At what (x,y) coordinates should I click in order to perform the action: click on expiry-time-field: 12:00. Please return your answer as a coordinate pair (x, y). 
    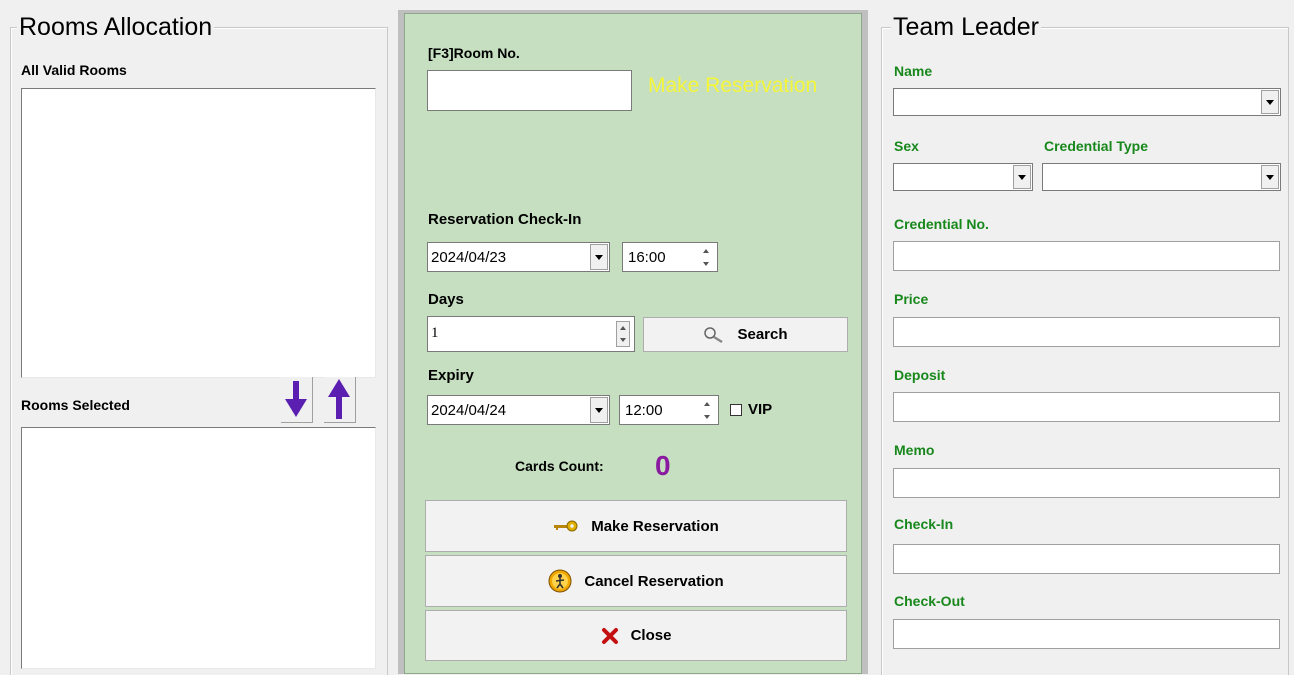
    Looking at the image, I should click on (669, 410).